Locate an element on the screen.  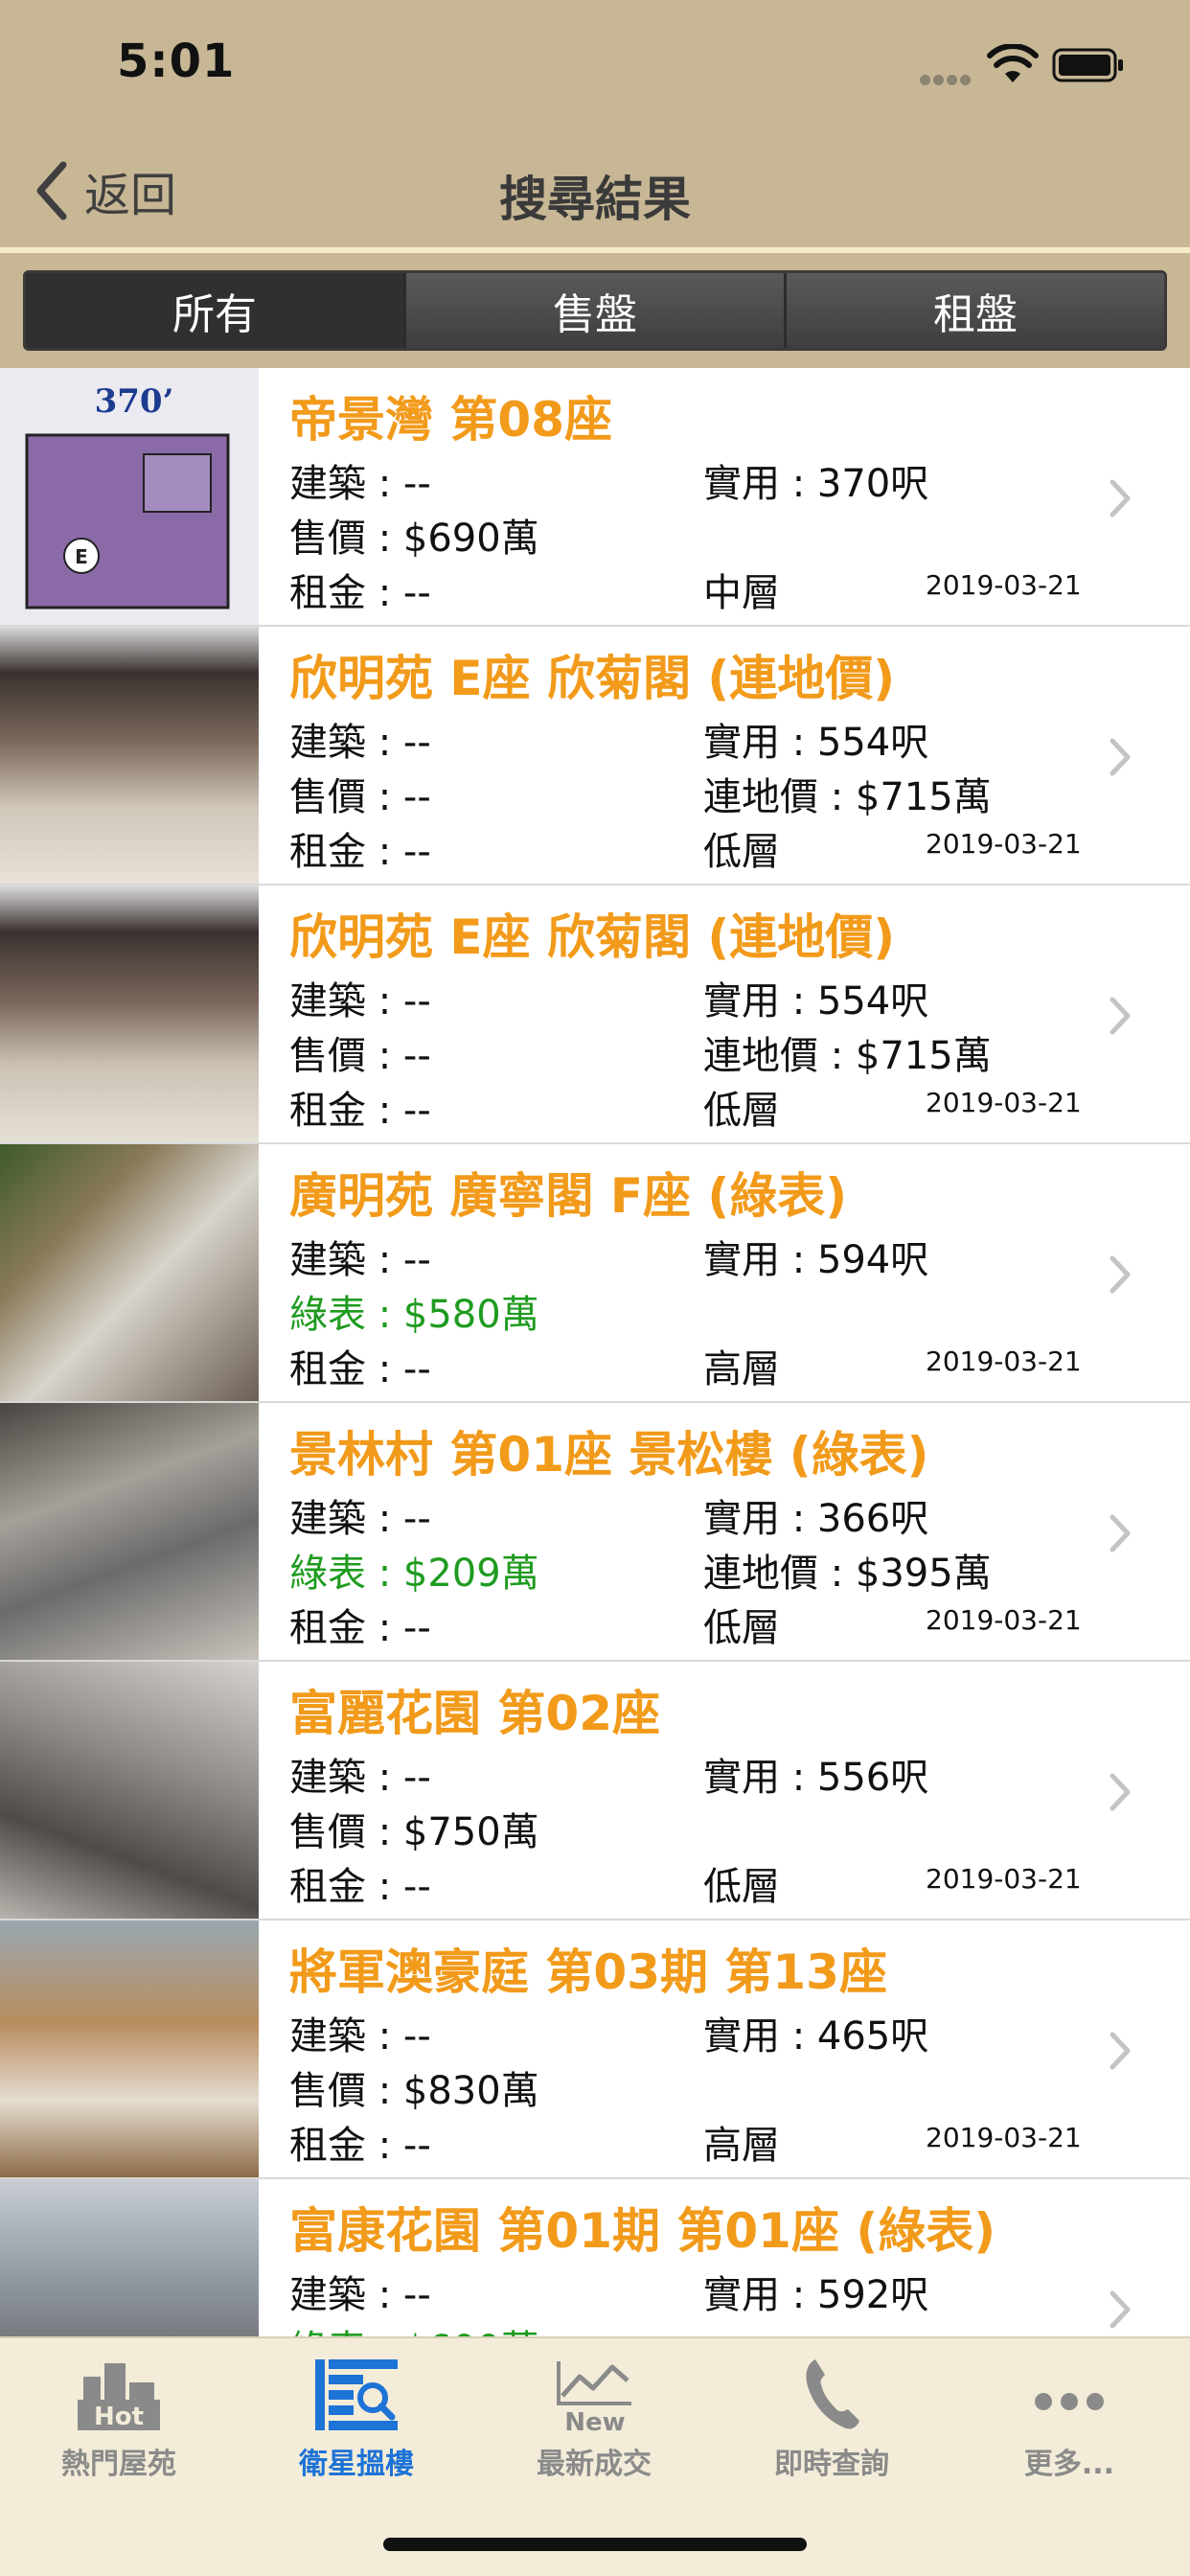
tab-instant-enquiry: 即時查詢 is located at coordinates (832, 2432).